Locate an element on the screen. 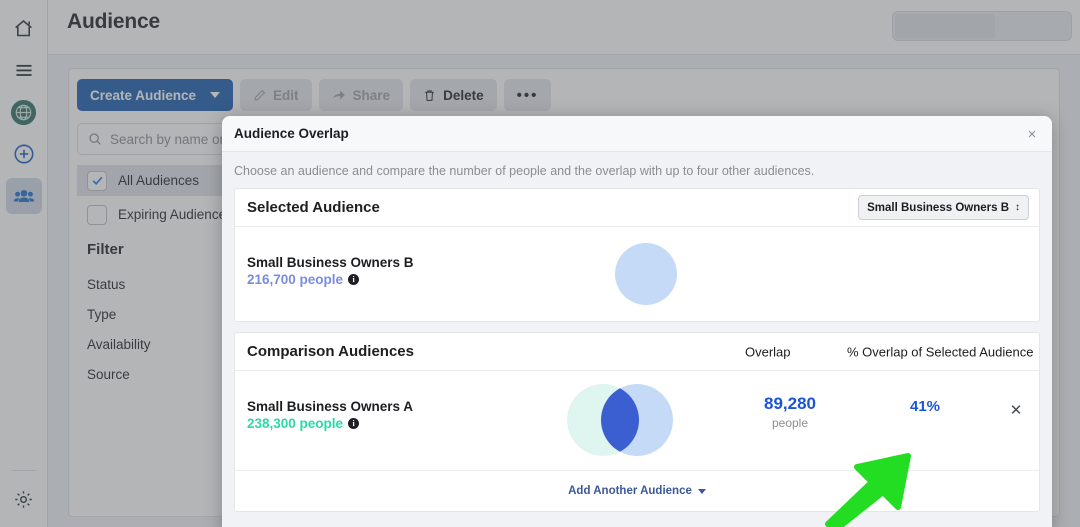 Image resolution: width=1080 pixels, height=527 pixels. table-row: Small Business Owners A 238,300 people i is located at coordinates (637, 421).